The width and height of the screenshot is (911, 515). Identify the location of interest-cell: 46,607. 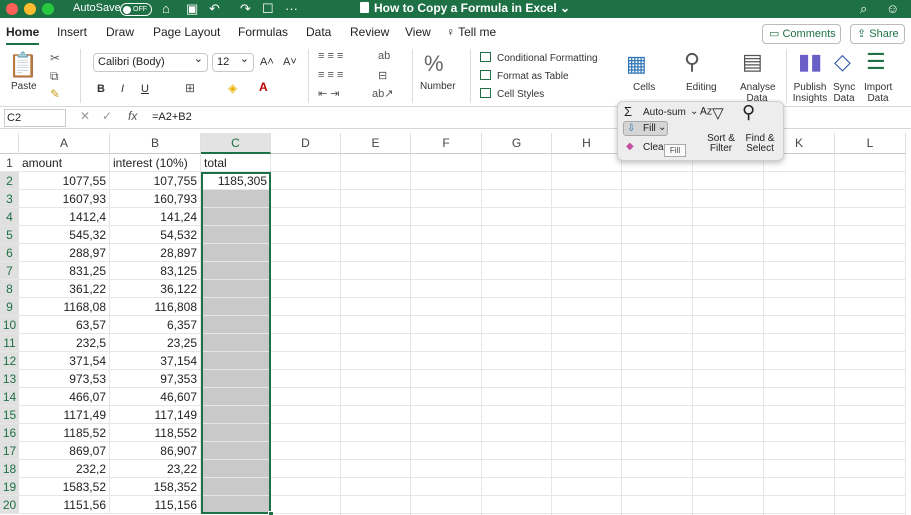
(155, 397).